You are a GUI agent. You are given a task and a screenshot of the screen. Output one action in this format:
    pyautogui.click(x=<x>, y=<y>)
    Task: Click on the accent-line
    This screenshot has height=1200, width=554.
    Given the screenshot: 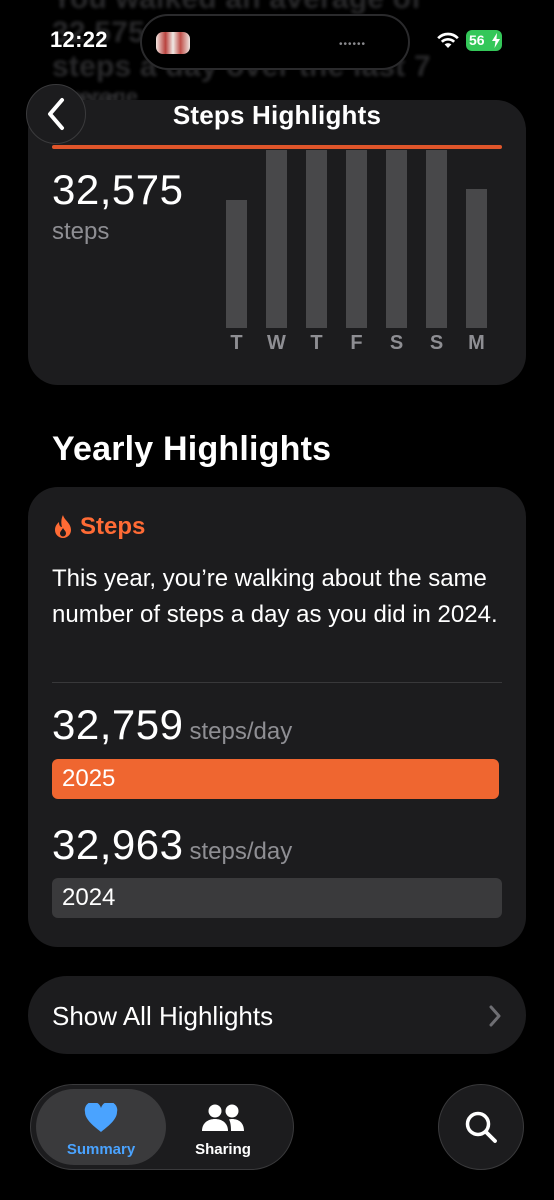 What is the action you would take?
    pyautogui.click(x=277, y=147)
    